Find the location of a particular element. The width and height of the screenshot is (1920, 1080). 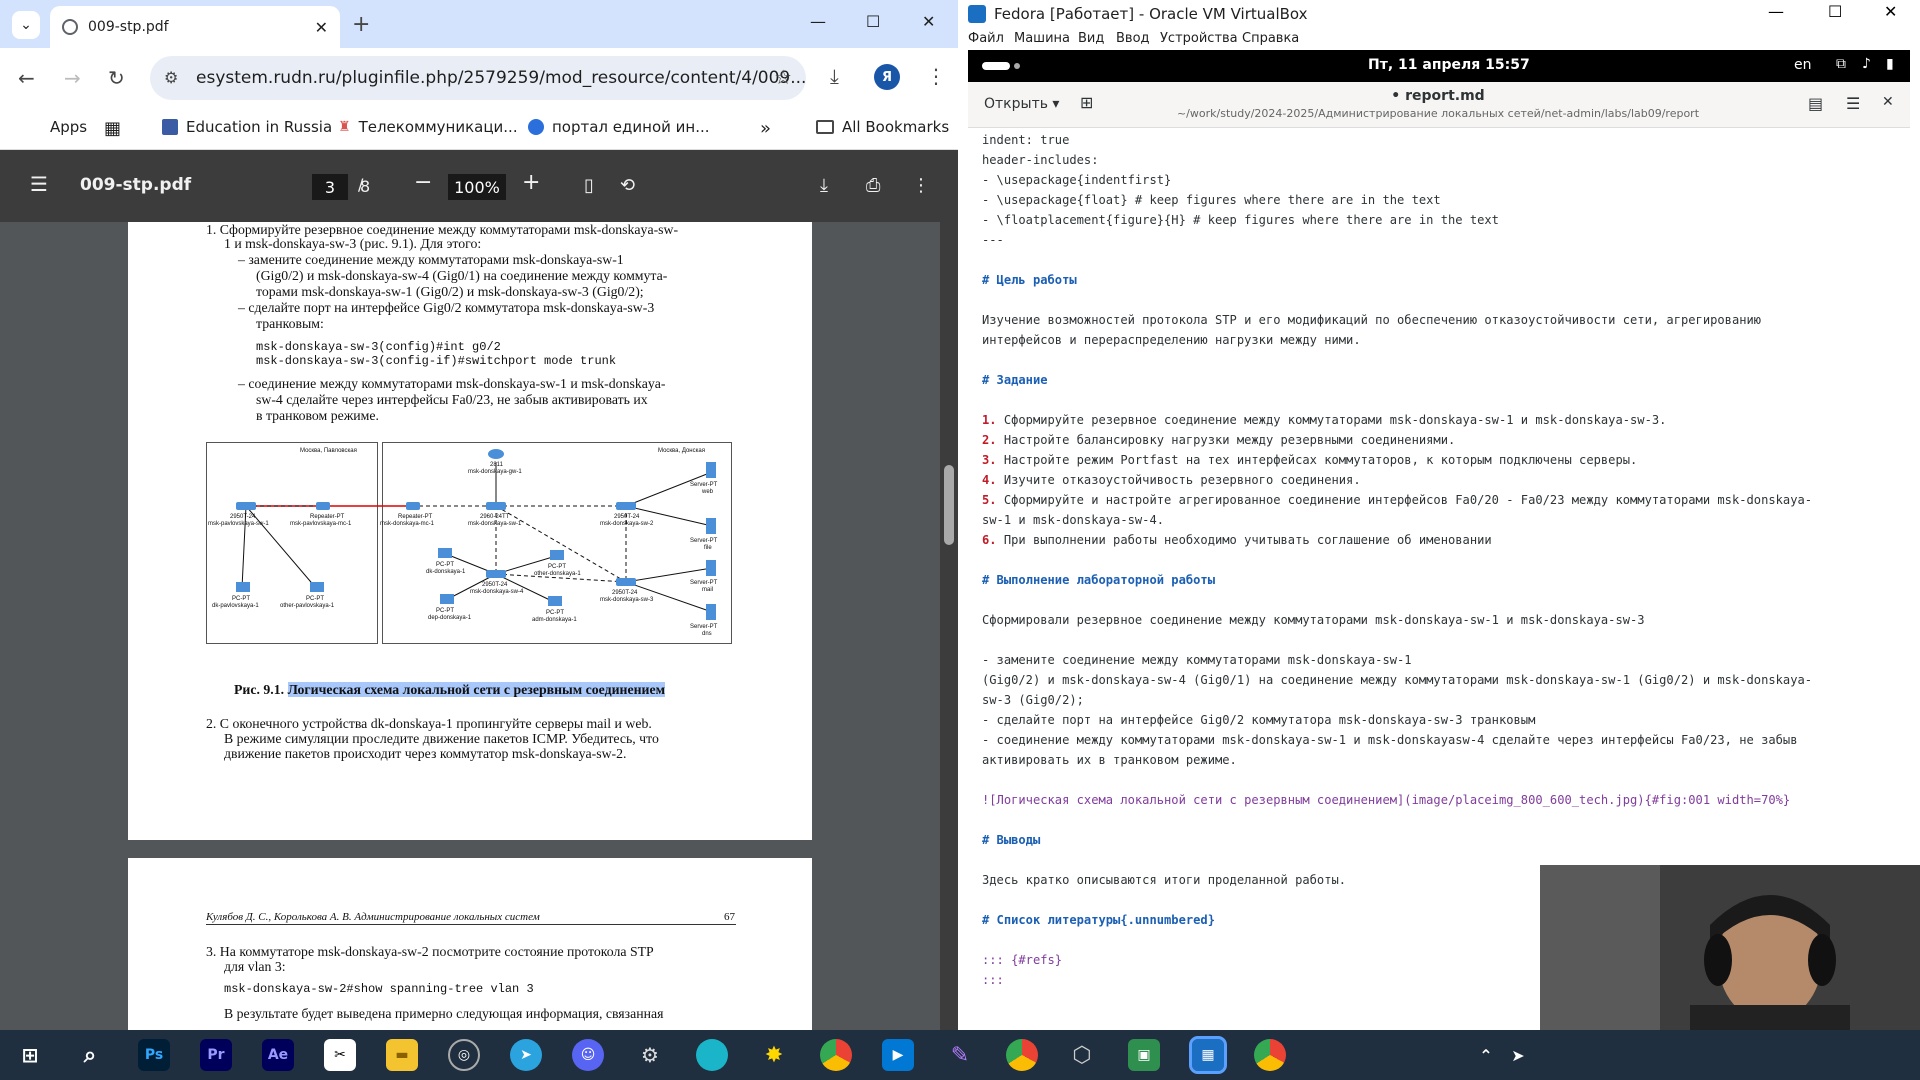

bookmark-star-icon: ☆ is located at coordinates (783, 77).